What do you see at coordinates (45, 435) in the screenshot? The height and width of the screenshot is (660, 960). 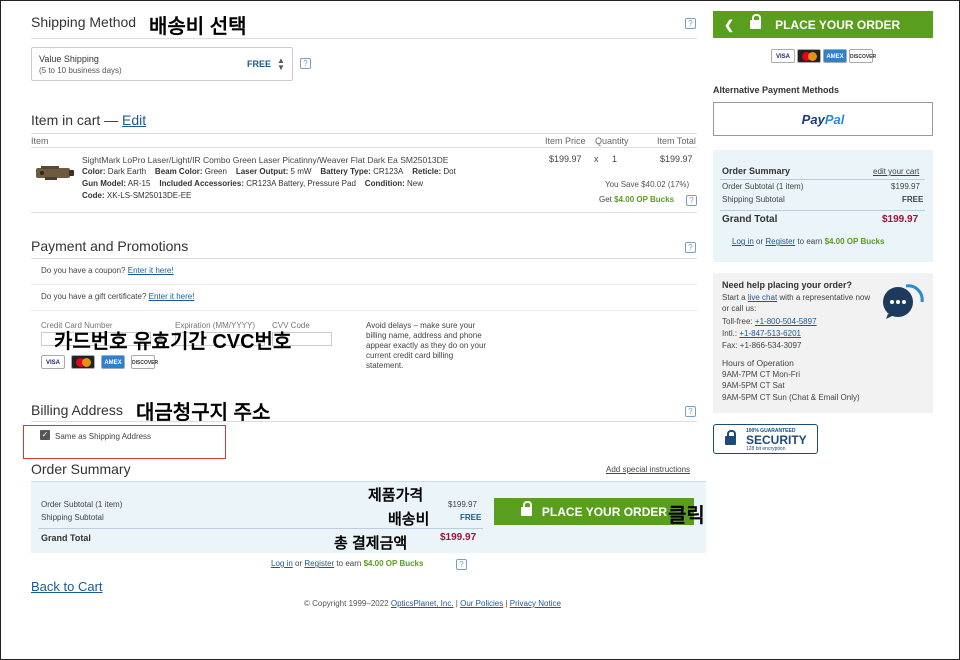 I see `same-as-shipping-checkbox: ✓` at bounding box center [45, 435].